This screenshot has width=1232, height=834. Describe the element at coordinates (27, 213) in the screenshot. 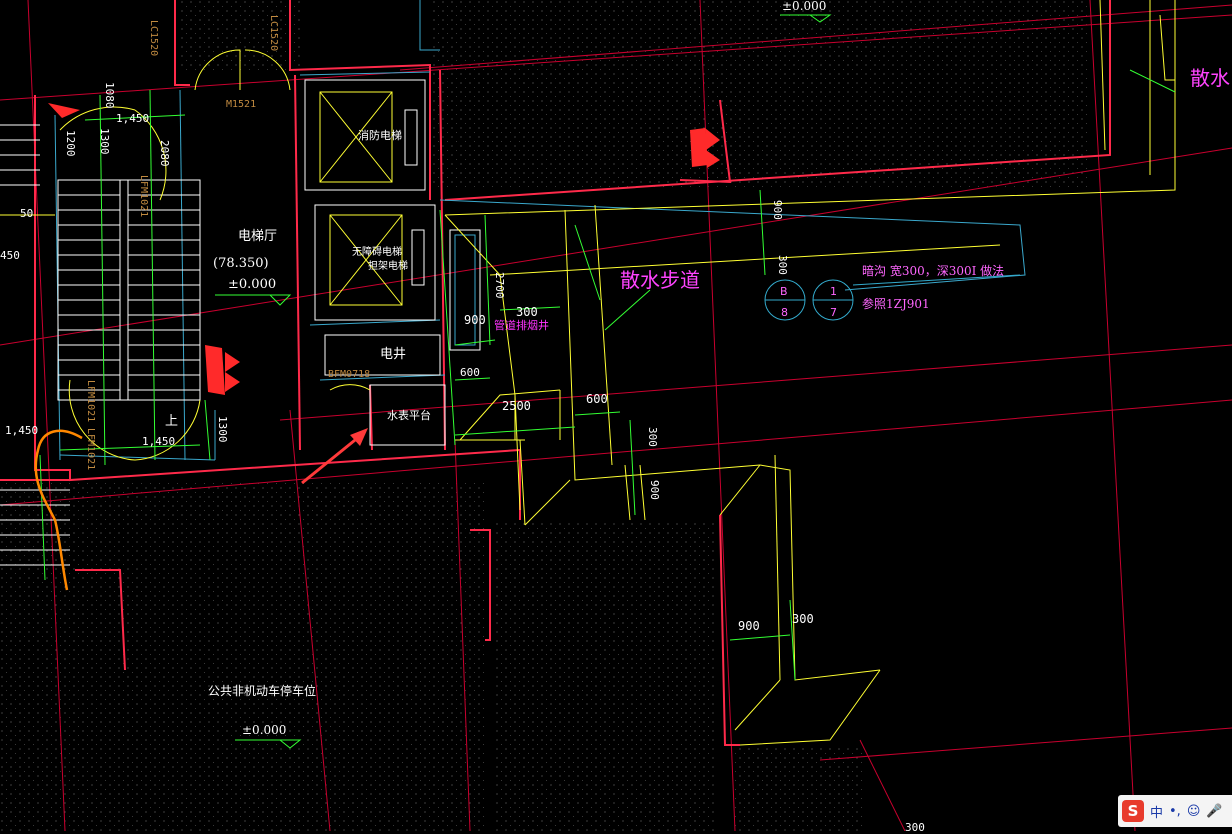

I see `dim-50: 50` at that location.